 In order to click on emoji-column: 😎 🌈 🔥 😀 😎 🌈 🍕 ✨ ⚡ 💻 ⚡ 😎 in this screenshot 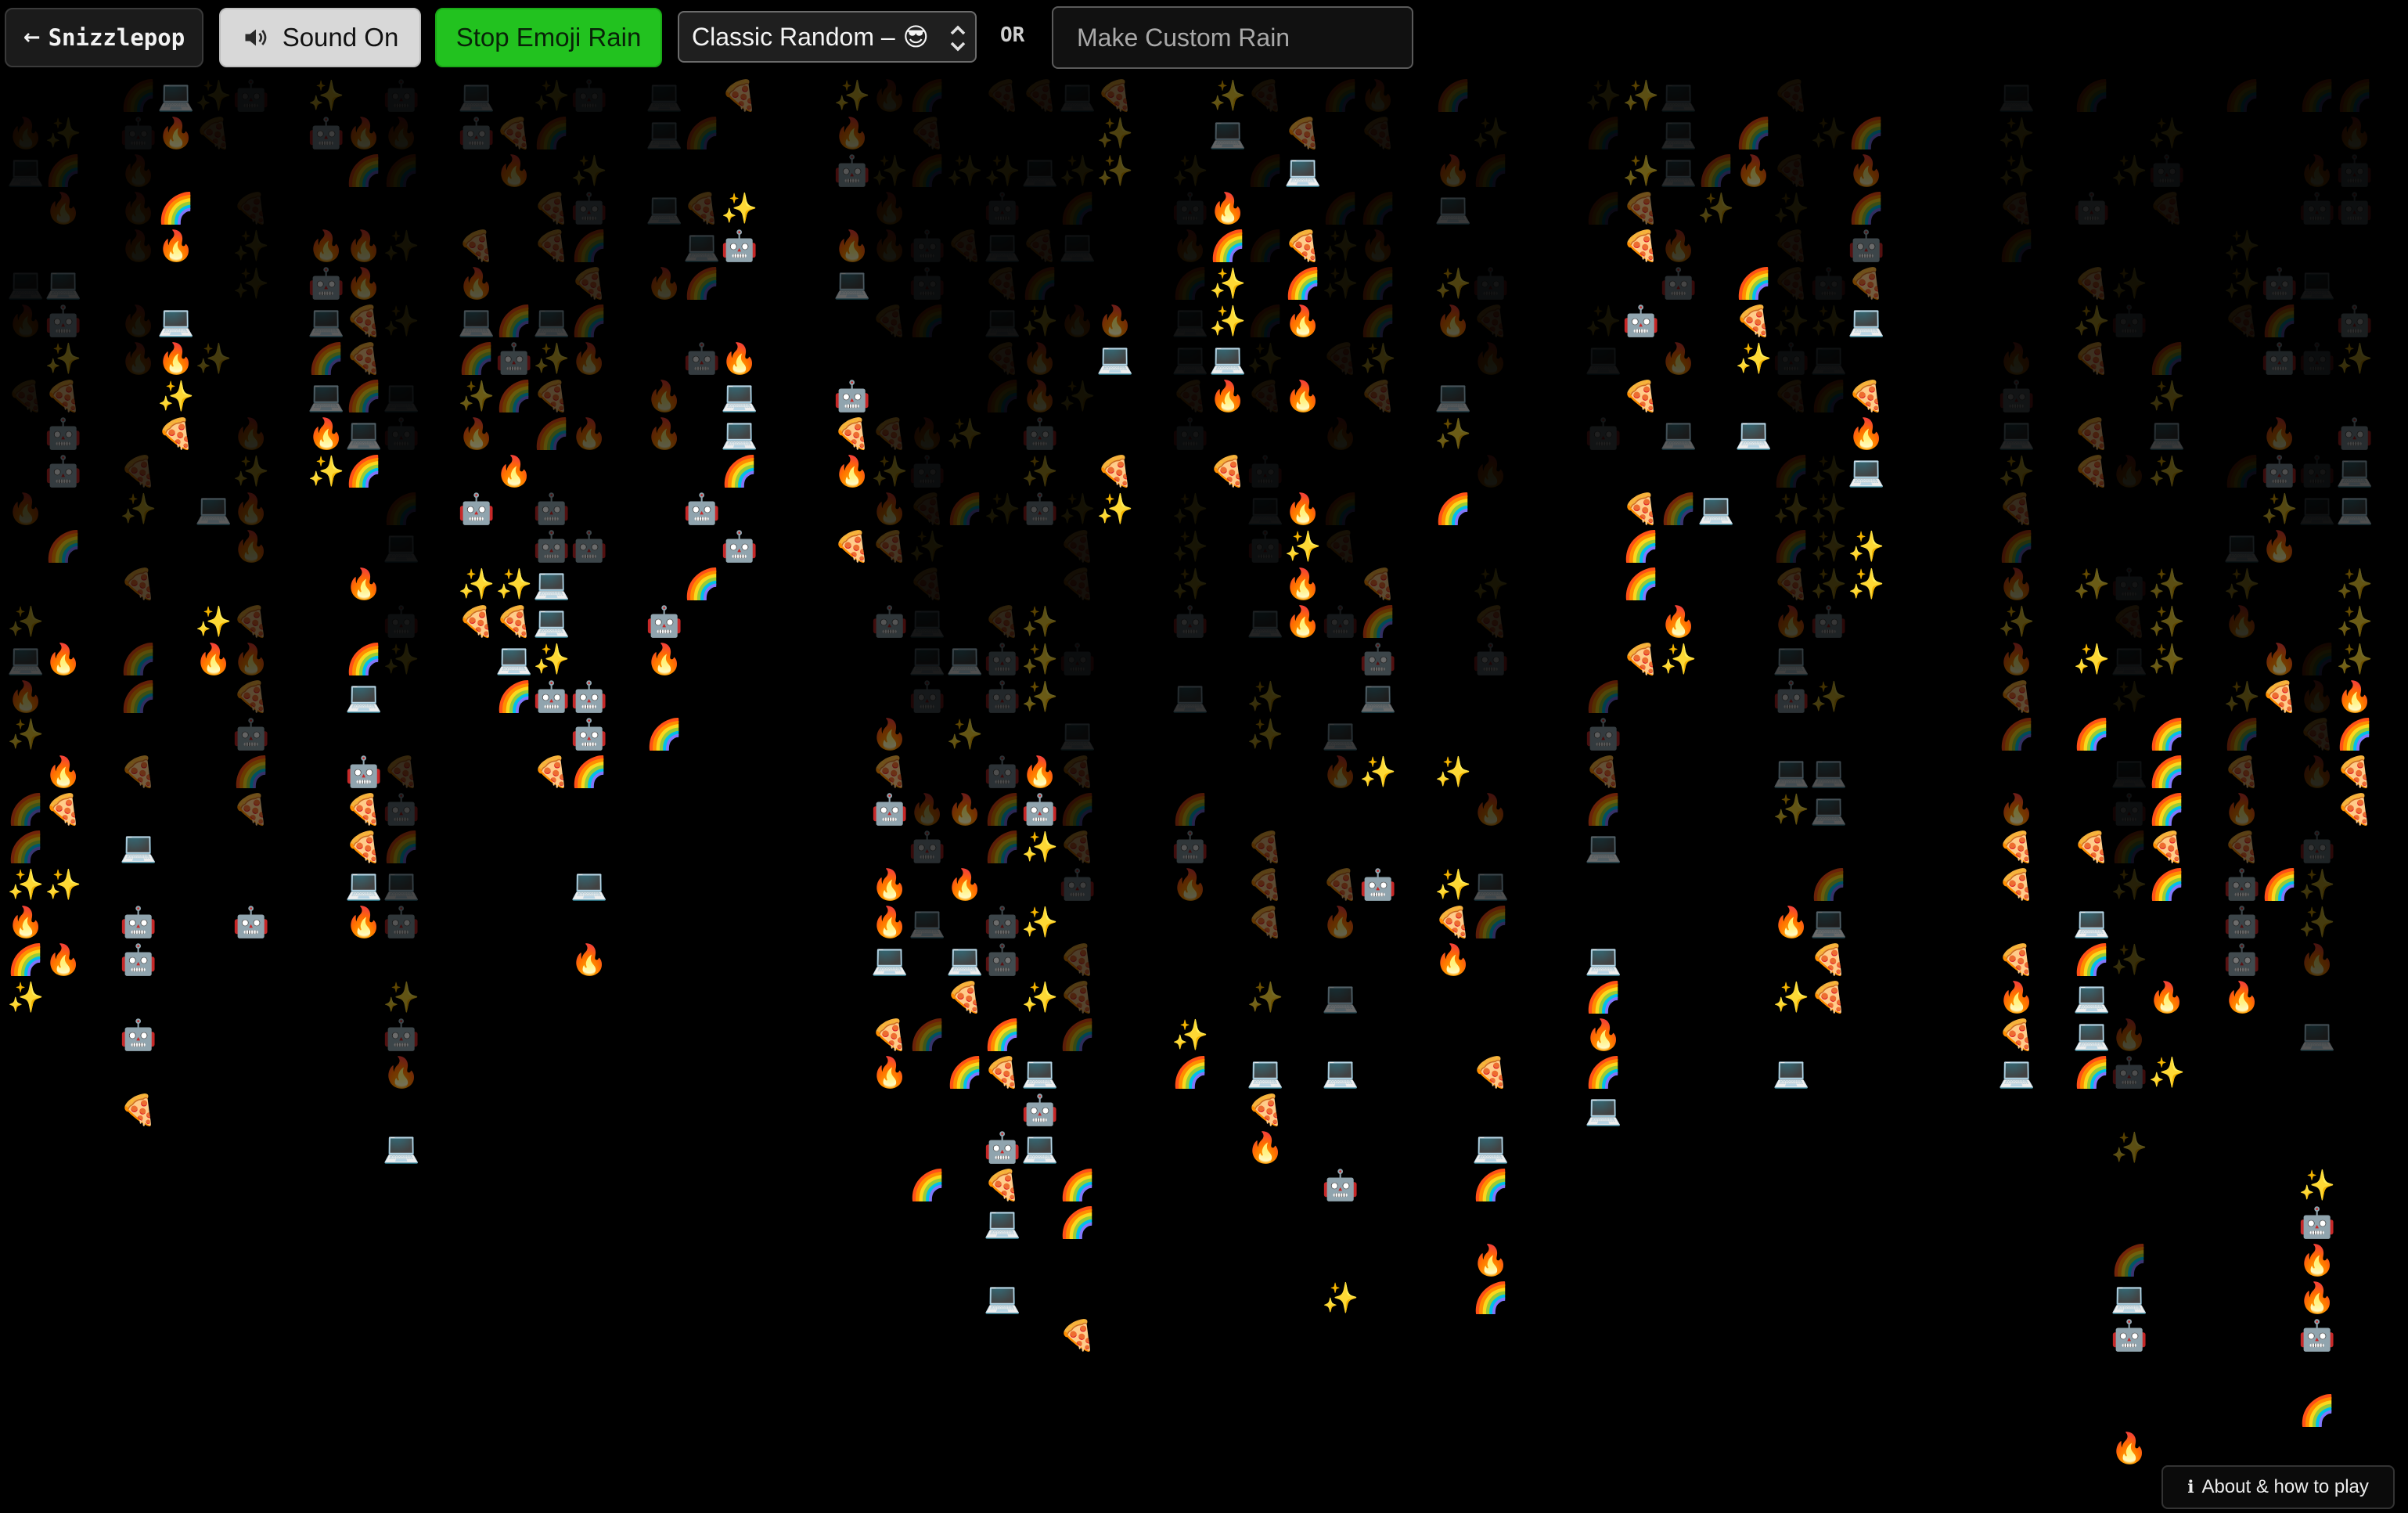, I will do `click(1753, 303)`.